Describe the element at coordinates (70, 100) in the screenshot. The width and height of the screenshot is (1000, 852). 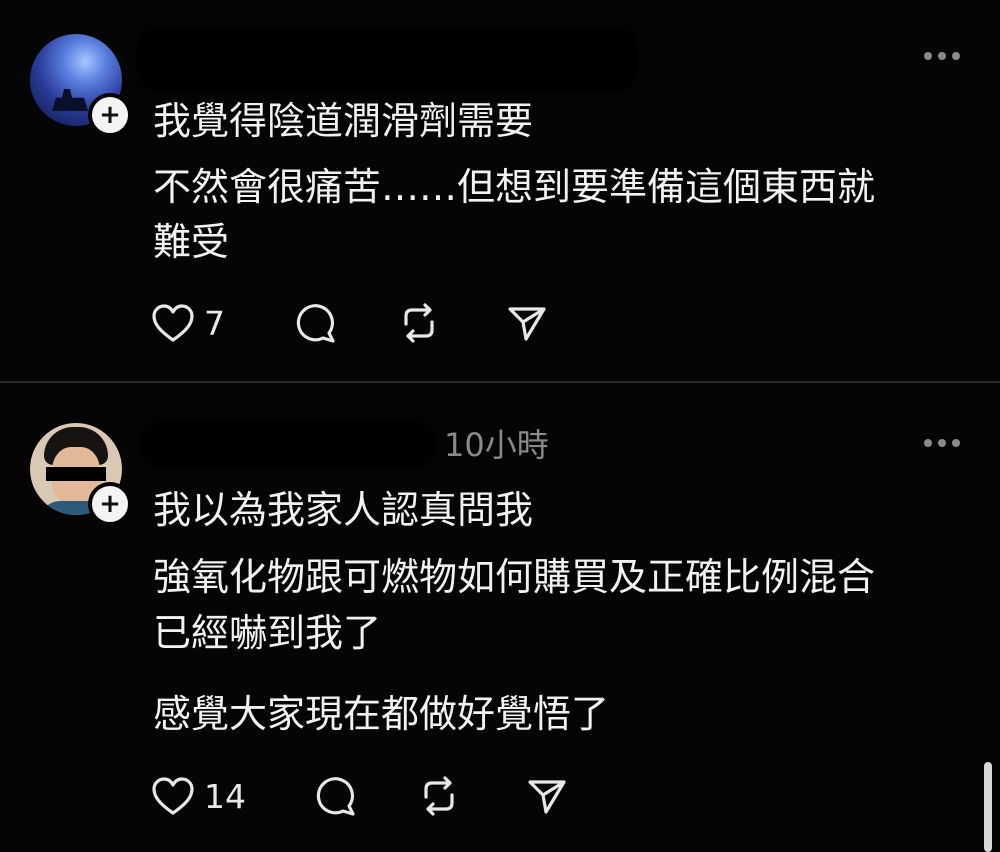
I see `avatar-image` at that location.